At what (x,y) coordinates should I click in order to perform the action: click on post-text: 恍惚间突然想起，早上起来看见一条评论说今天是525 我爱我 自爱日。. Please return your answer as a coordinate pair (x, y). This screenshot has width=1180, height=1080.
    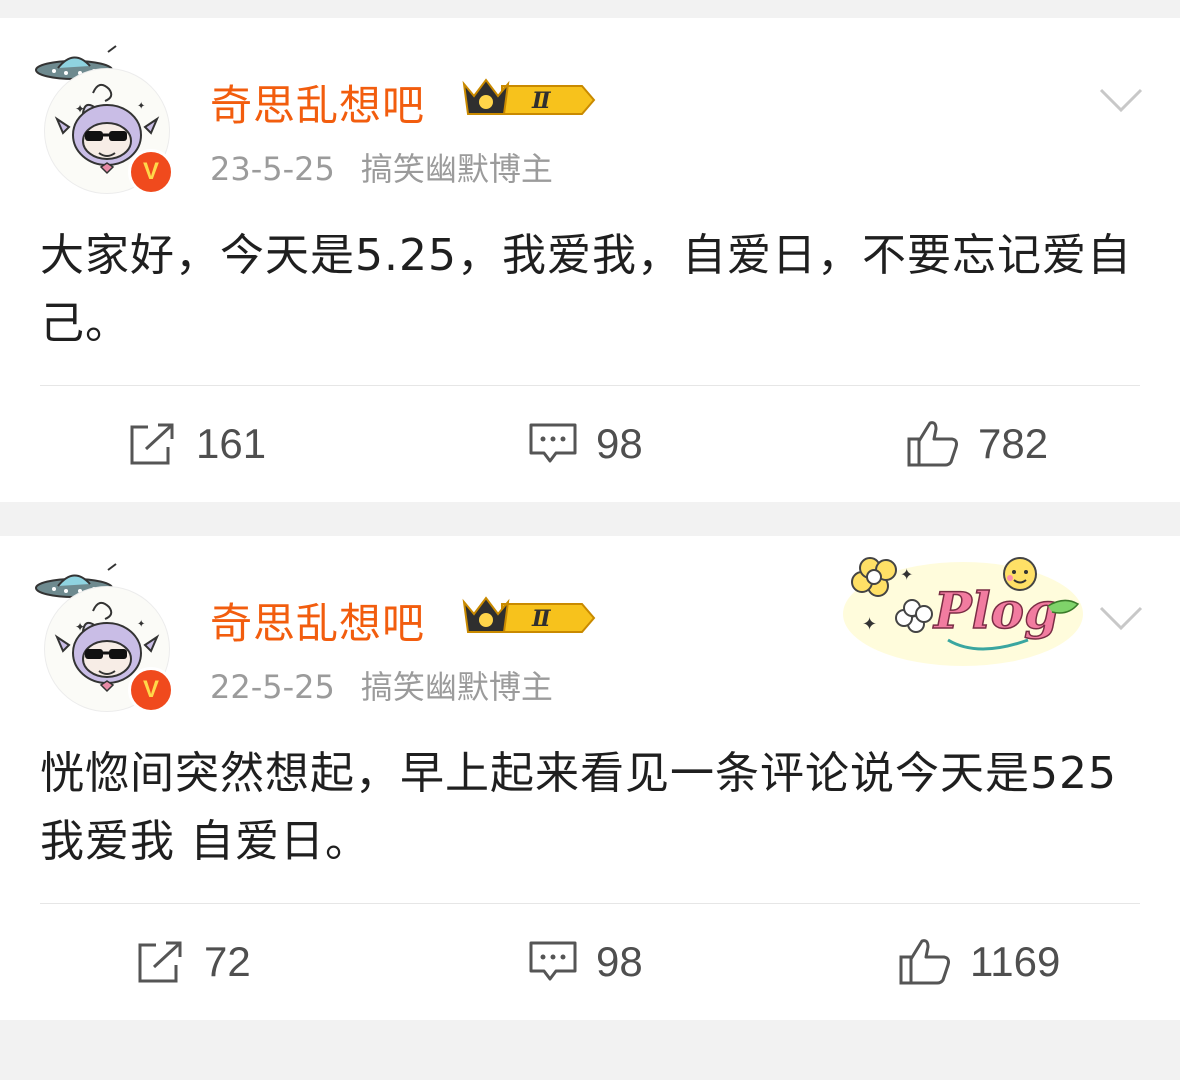
    Looking at the image, I should click on (578, 807).